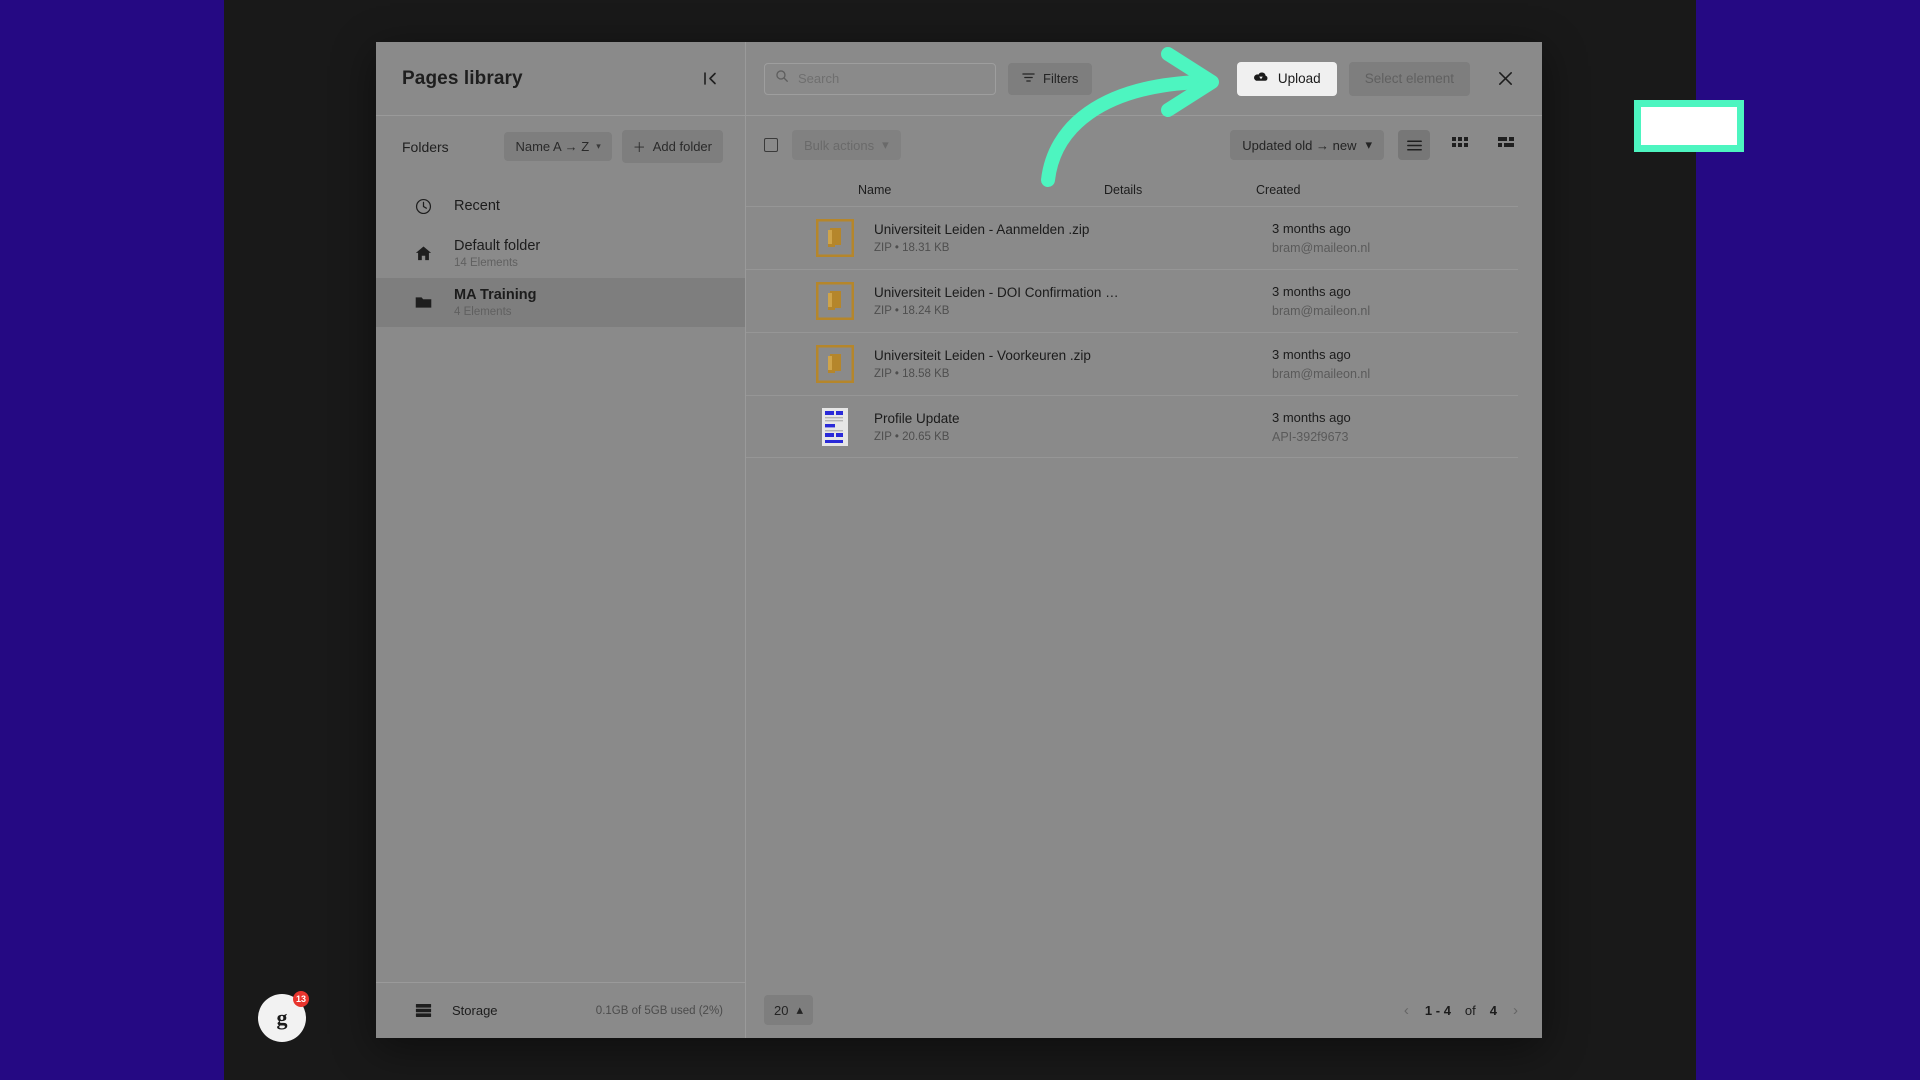  What do you see at coordinates (560, 79) in the screenshot?
I see `sidebar-header: Pages library` at bounding box center [560, 79].